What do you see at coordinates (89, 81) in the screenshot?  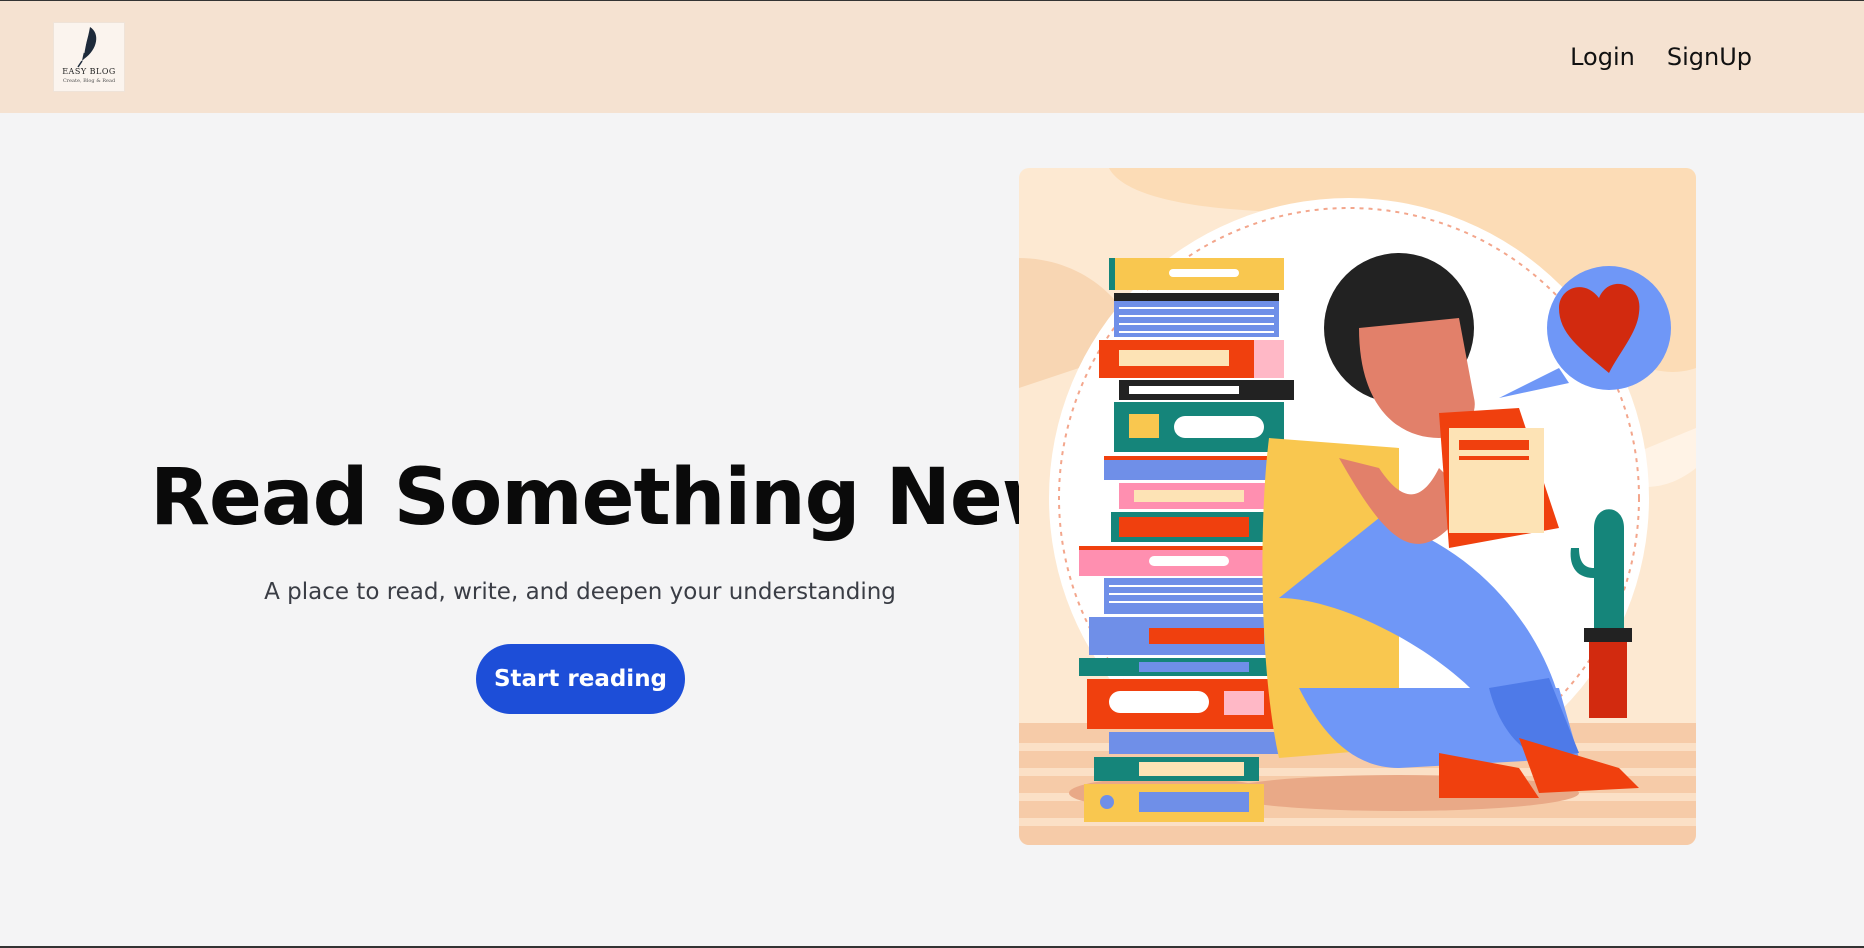 I see `logo-tagline: Create, Blog & Read` at bounding box center [89, 81].